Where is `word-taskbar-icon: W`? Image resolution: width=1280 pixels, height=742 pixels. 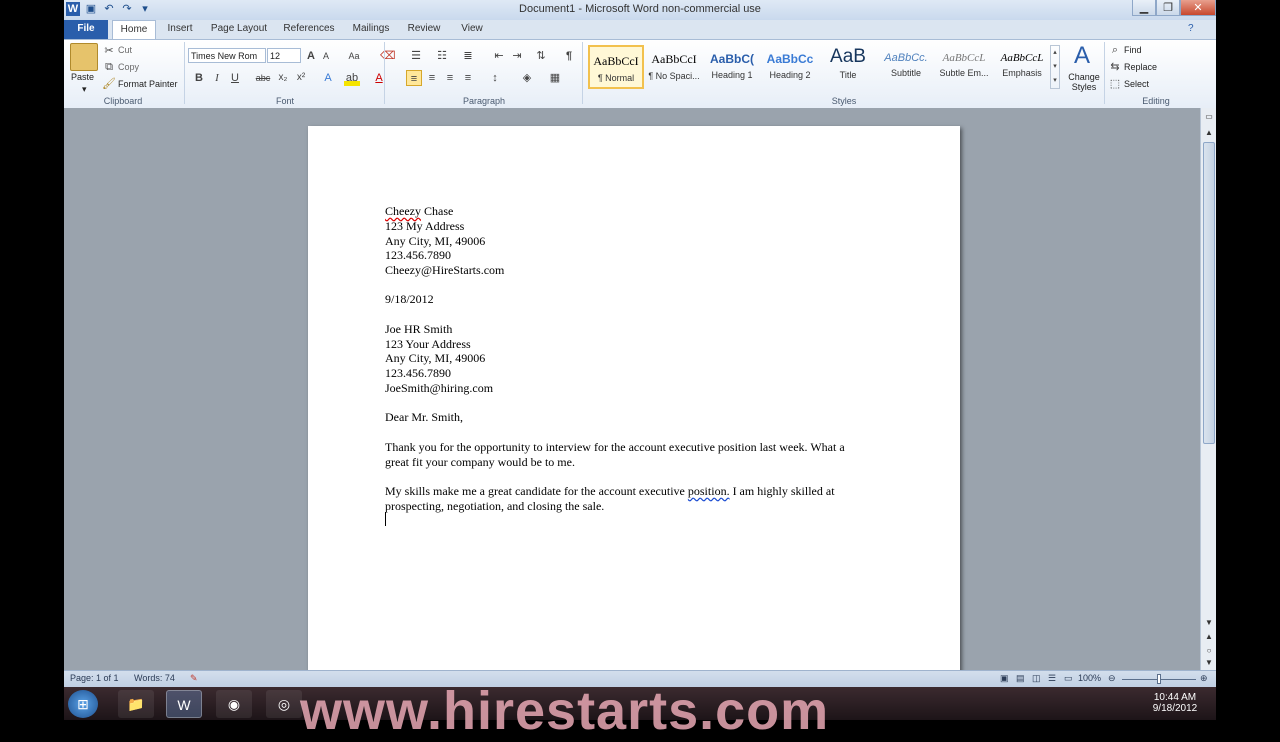 word-taskbar-icon: W is located at coordinates (184, 704).